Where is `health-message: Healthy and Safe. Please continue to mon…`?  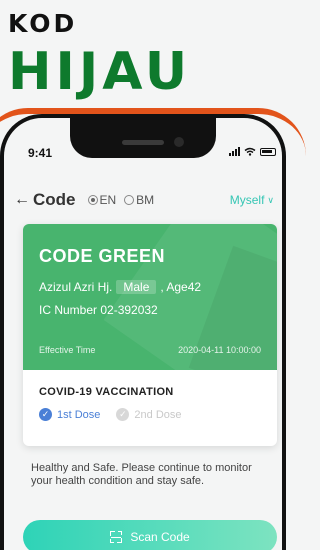 health-message: Healthy and Safe. Please continue to mon… is located at coordinates (141, 474).